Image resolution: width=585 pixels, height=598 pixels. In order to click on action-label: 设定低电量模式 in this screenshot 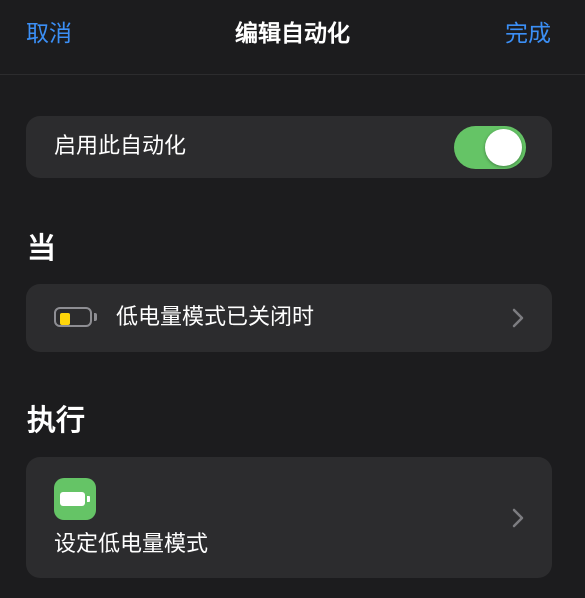, I will do `click(131, 544)`.